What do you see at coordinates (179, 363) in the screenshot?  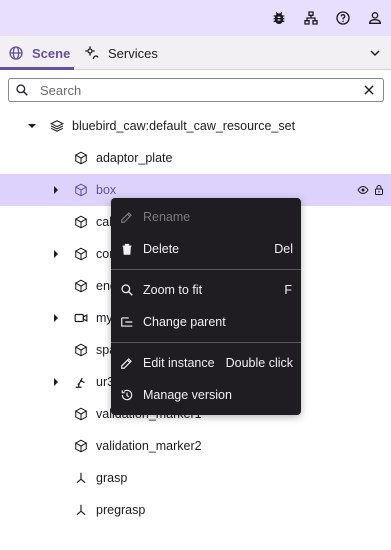 I see `menu-item-label: Edit instance` at bounding box center [179, 363].